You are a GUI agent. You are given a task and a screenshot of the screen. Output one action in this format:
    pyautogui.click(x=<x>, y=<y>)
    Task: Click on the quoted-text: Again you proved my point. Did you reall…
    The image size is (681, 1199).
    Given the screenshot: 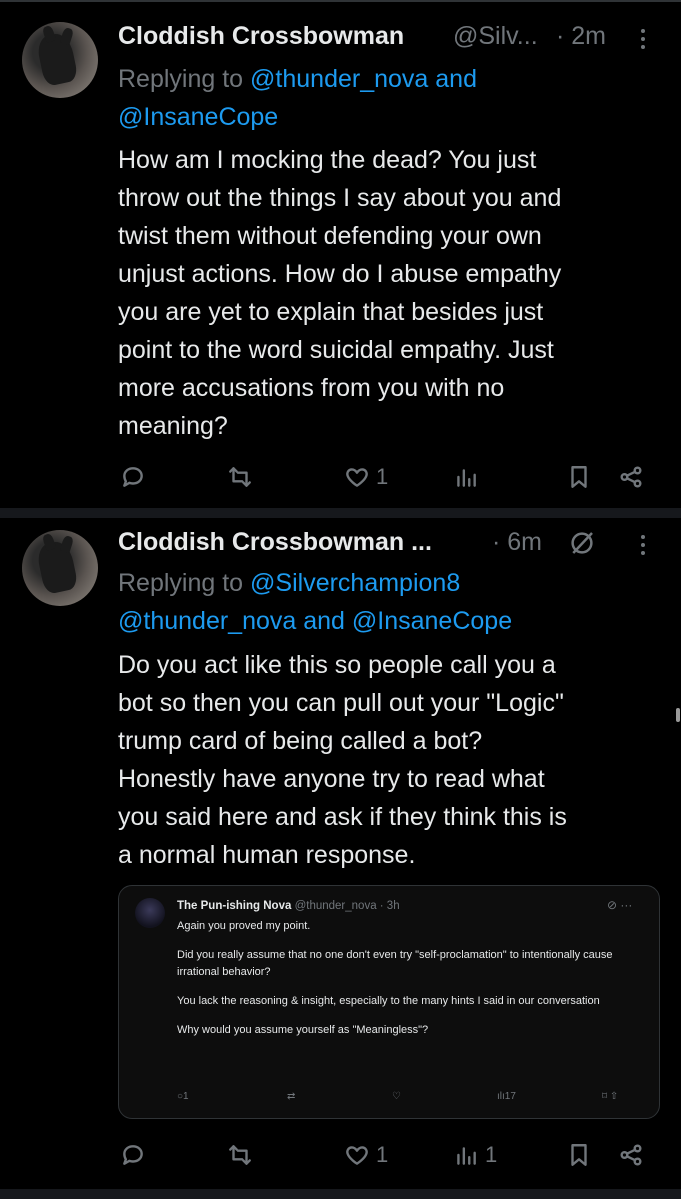 What is the action you would take?
    pyautogui.click(x=407, y=984)
    